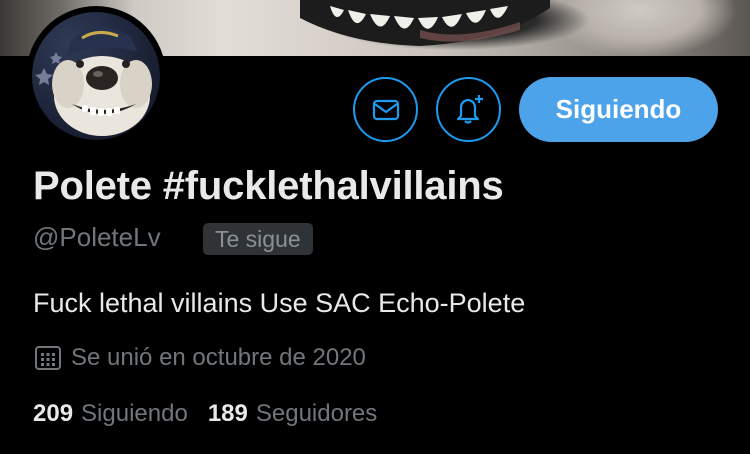 The height and width of the screenshot is (454, 750). I want to click on display-name: Polete #fucklethalvillains, so click(268, 186).